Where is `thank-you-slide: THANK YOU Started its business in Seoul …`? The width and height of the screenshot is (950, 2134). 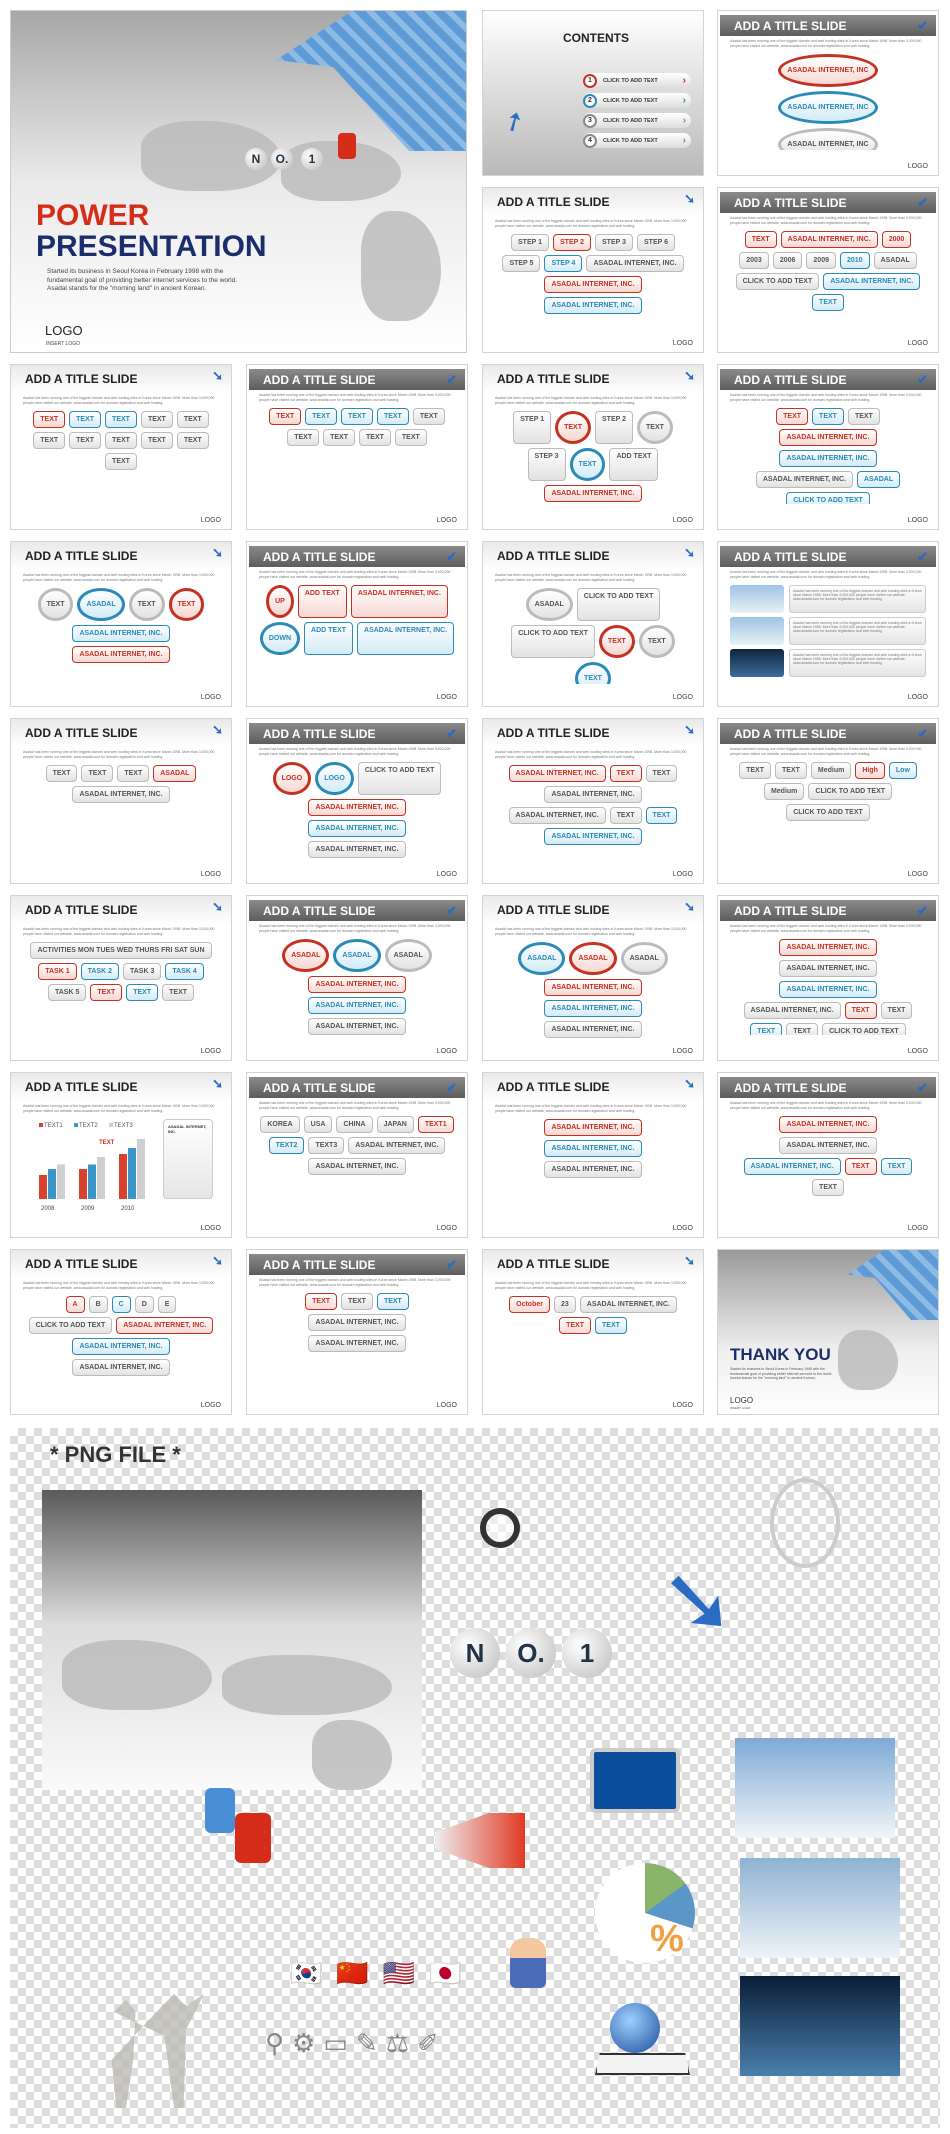
thank-you-slide: THANK YOU Started its business in Seoul … is located at coordinates (828, 1332).